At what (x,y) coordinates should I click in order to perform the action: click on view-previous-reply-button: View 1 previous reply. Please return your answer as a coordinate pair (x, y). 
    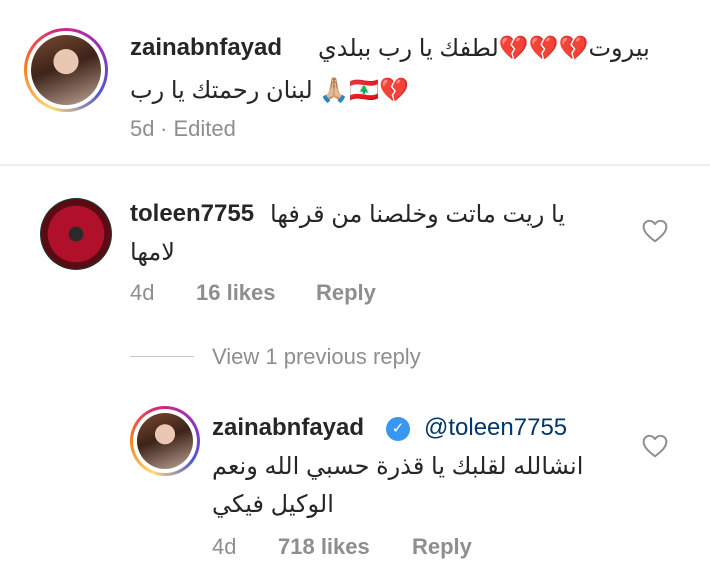
    Looking at the image, I should click on (316, 357).